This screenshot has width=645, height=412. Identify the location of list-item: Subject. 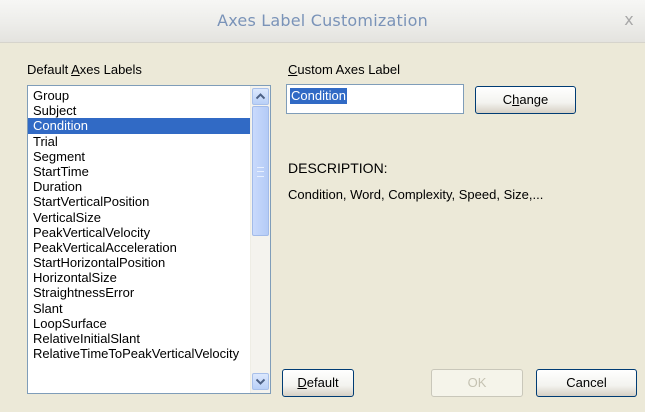
(139, 110).